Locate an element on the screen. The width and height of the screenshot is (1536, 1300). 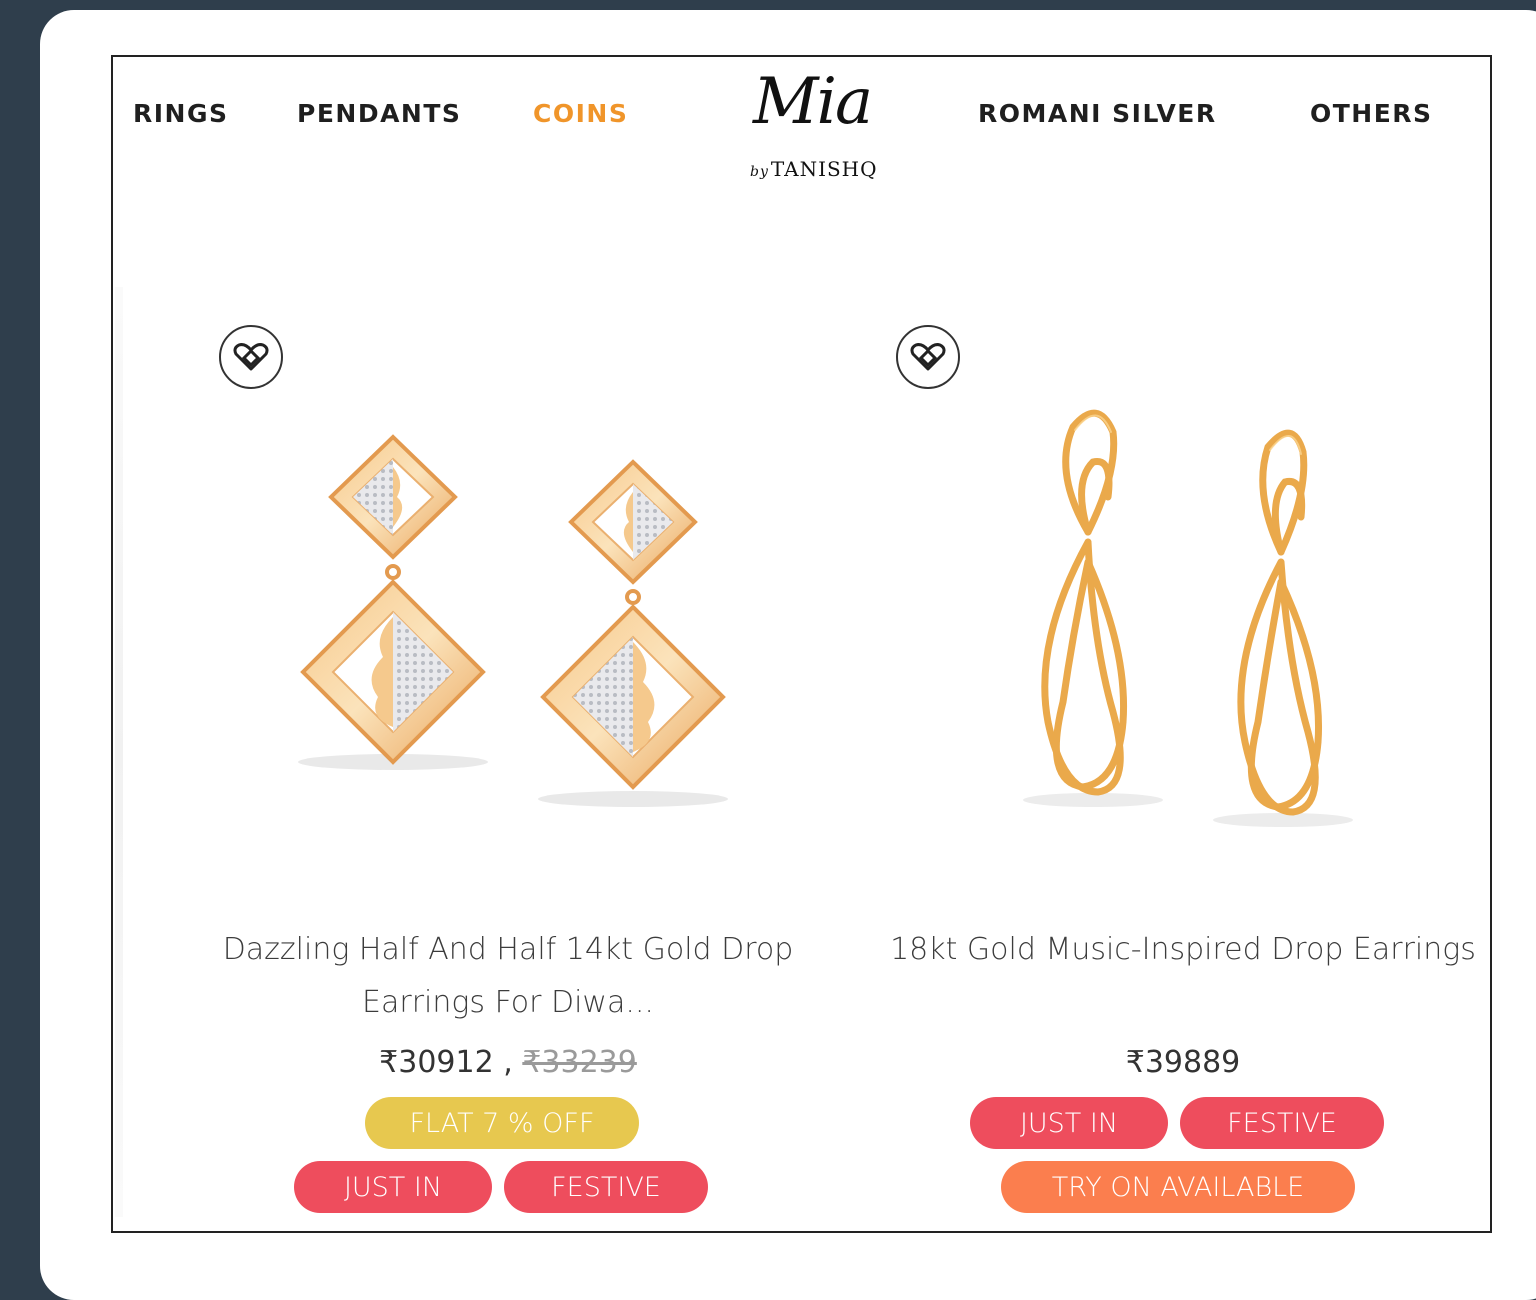
logo-by: by is located at coordinates (759, 172).